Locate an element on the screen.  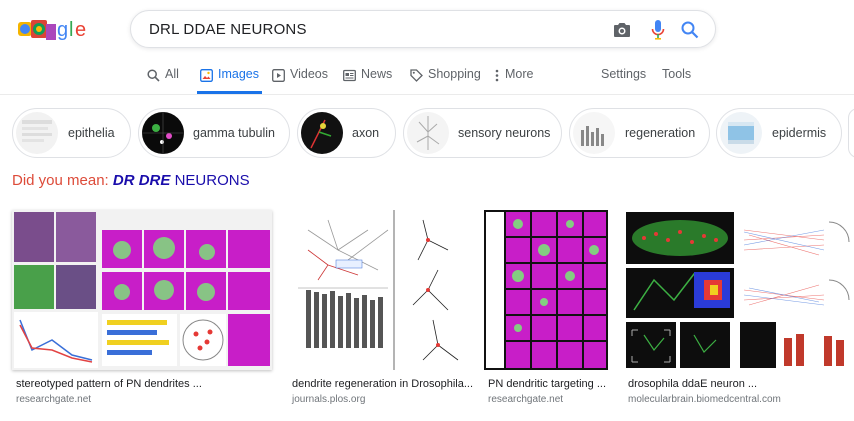
tab-news: News is located at coordinates (367, 77).